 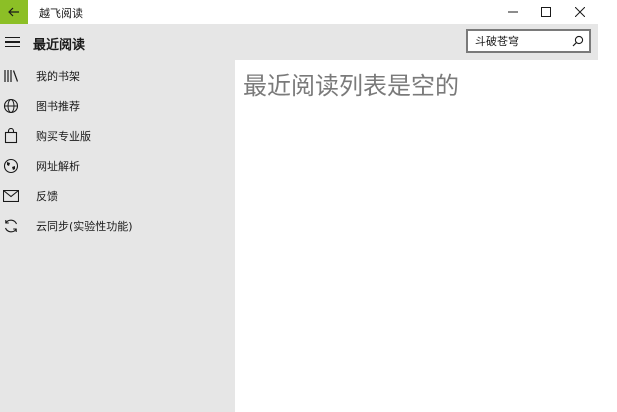 What do you see at coordinates (117, 76) in the screenshot?
I see `sidebar-item-bookshelf: 我的书架` at bounding box center [117, 76].